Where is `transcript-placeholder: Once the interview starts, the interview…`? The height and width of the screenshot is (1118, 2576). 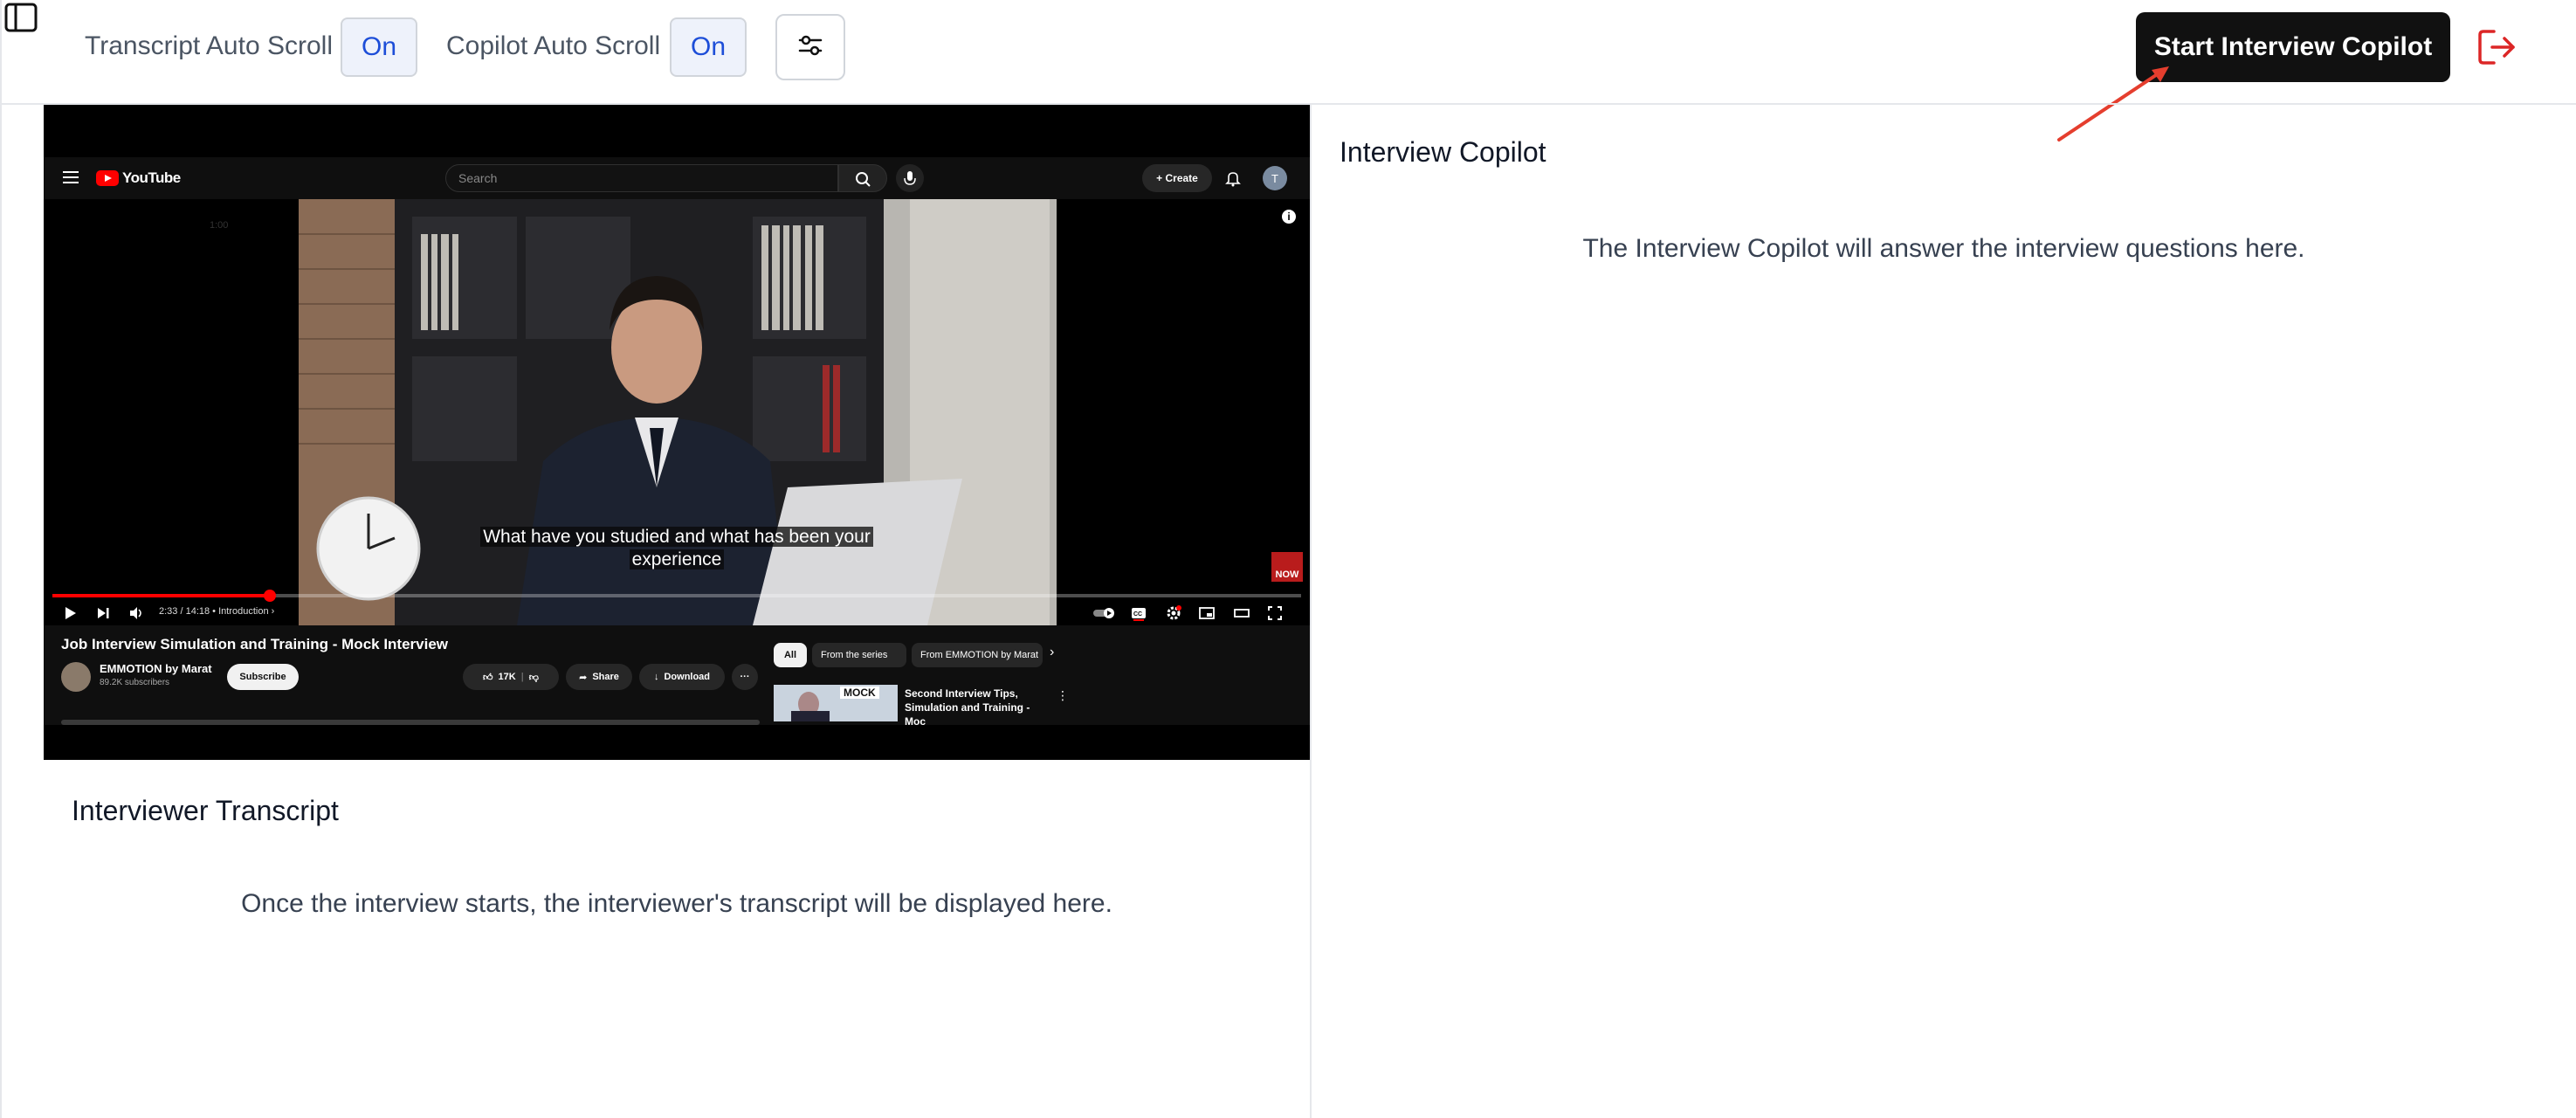 transcript-placeholder: Once the interview starts, the interview… is located at coordinates (676, 903).